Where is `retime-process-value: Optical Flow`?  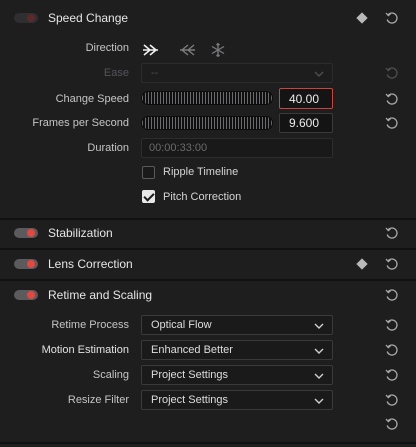
retime-process-value: Optical Flow is located at coordinates (181, 325).